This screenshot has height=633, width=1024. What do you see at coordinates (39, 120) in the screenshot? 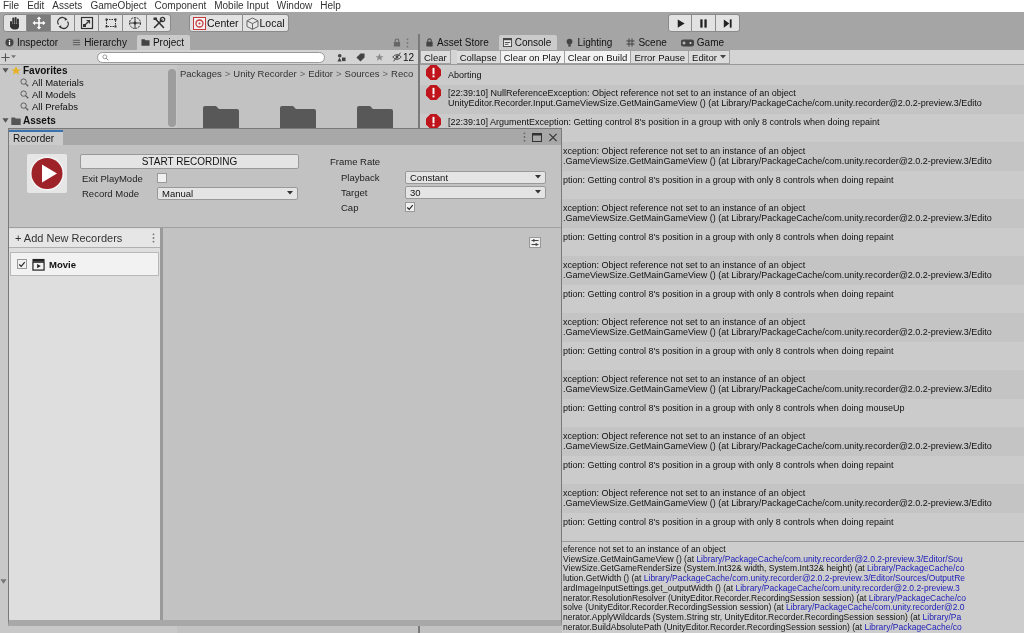
I see `tree-item: Assets` at bounding box center [39, 120].